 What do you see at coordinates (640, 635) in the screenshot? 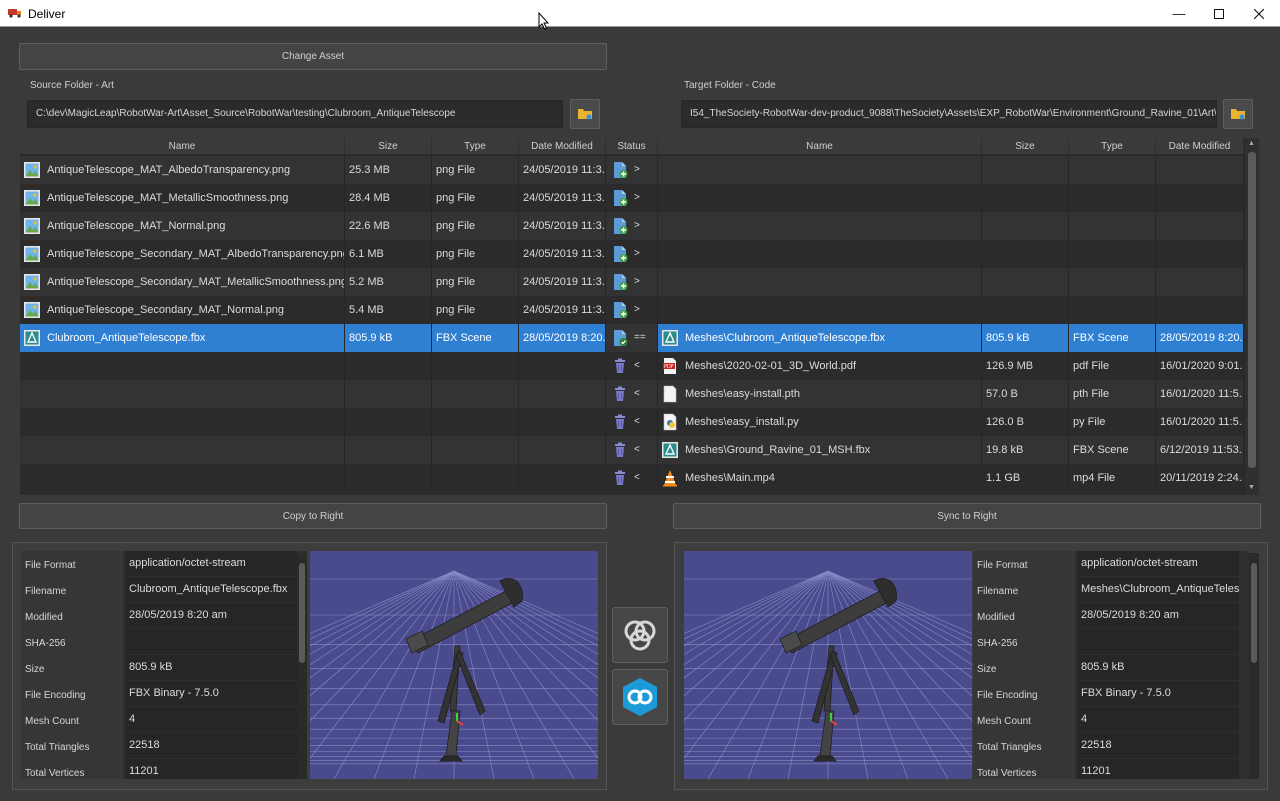
I see `compare-tool-button` at bounding box center [640, 635].